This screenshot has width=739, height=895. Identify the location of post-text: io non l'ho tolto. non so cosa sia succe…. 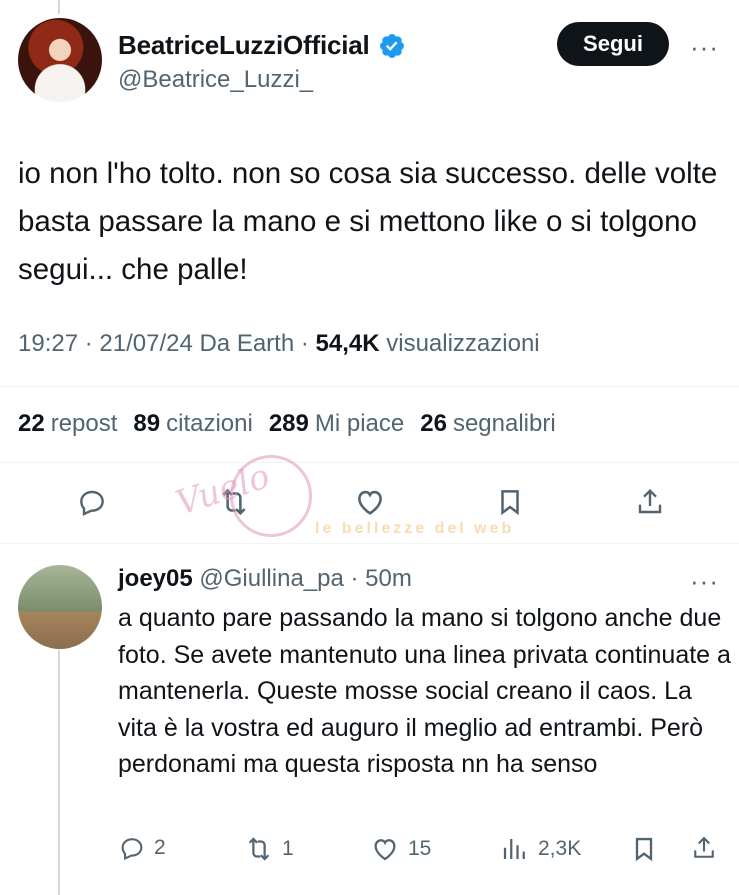
(368, 221).